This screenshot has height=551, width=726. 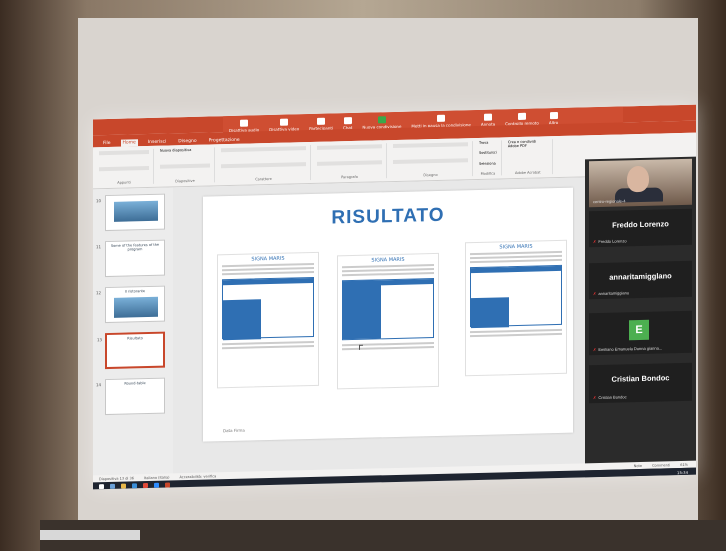 What do you see at coordinates (99, 201) in the screenshot?
I see `thumb-number: 10` at bounding box center [99, 201].